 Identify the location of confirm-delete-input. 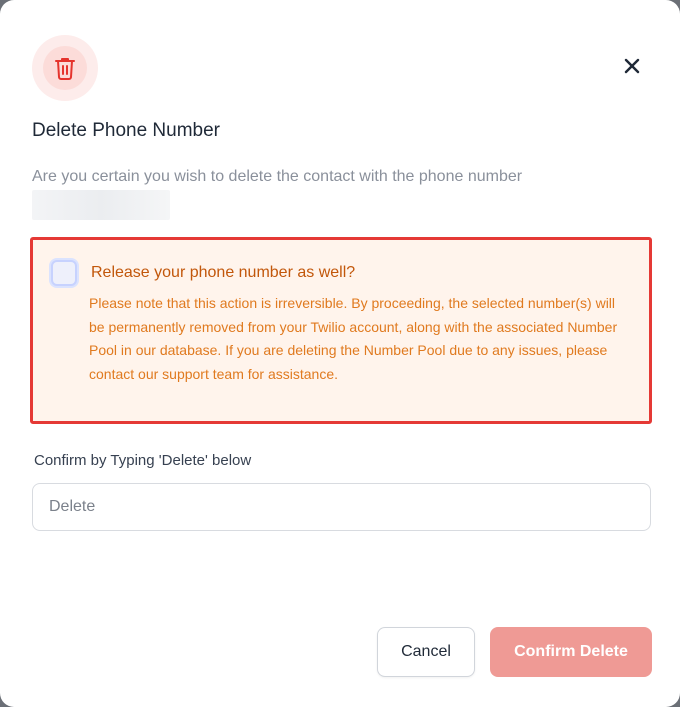
(341, 507).